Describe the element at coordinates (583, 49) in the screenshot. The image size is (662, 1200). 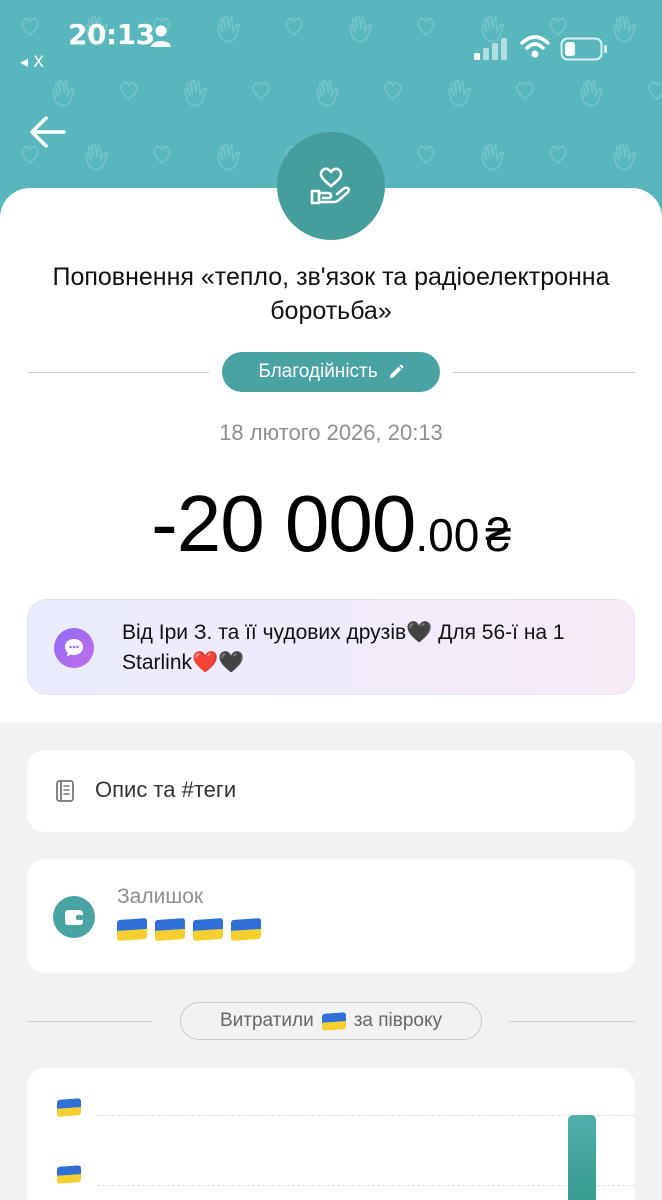
I see `battery-icon` at that location.